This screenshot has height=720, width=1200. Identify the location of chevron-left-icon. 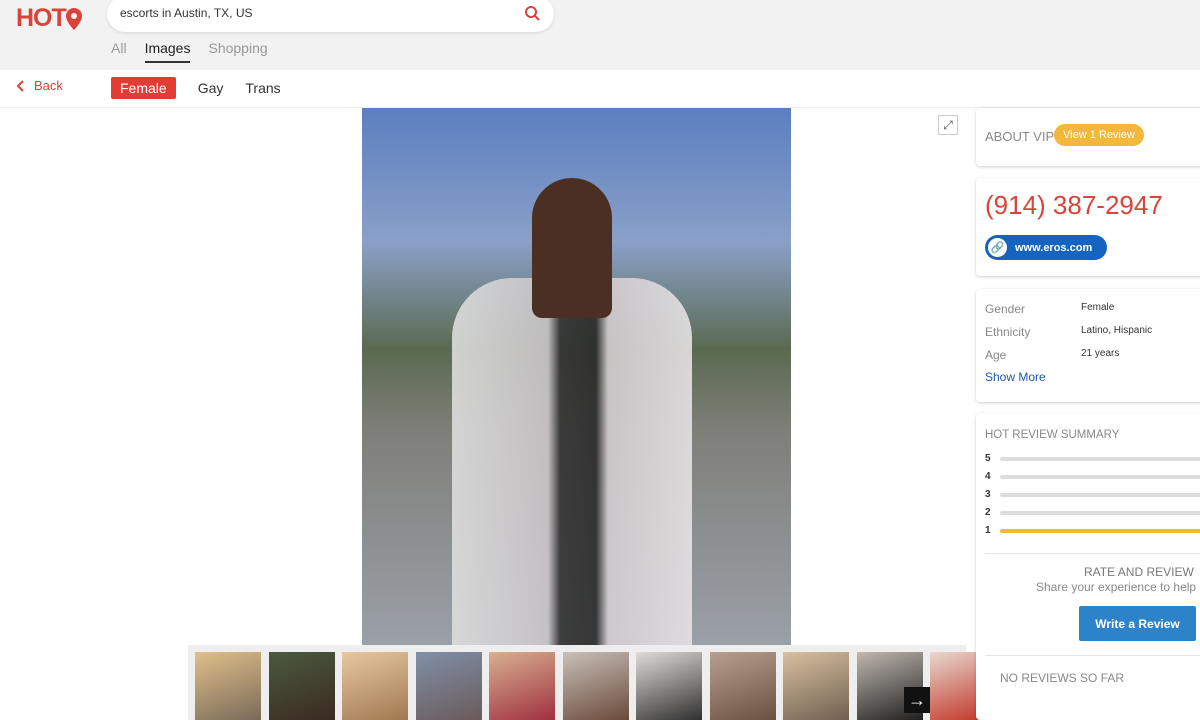
(20, 85).